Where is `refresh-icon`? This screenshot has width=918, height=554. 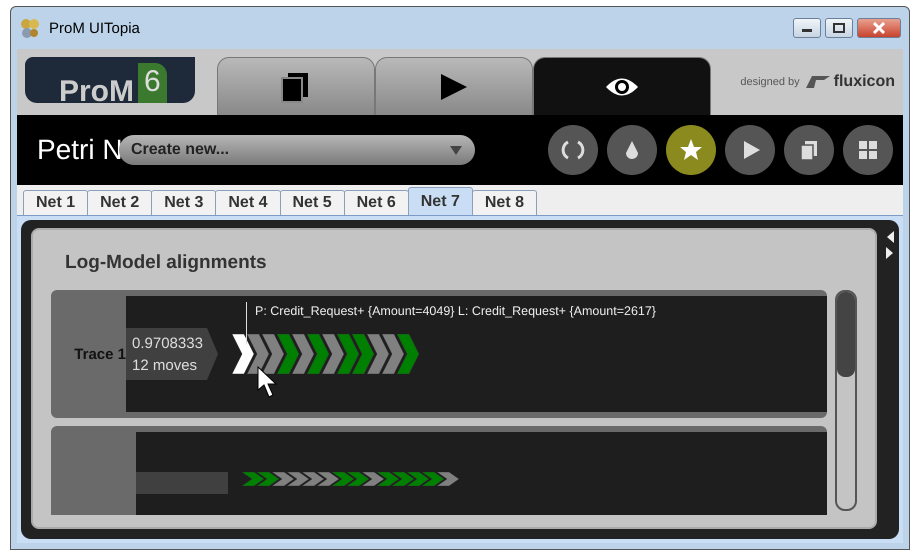 refresh-icon is located at coordinates (573, 150).